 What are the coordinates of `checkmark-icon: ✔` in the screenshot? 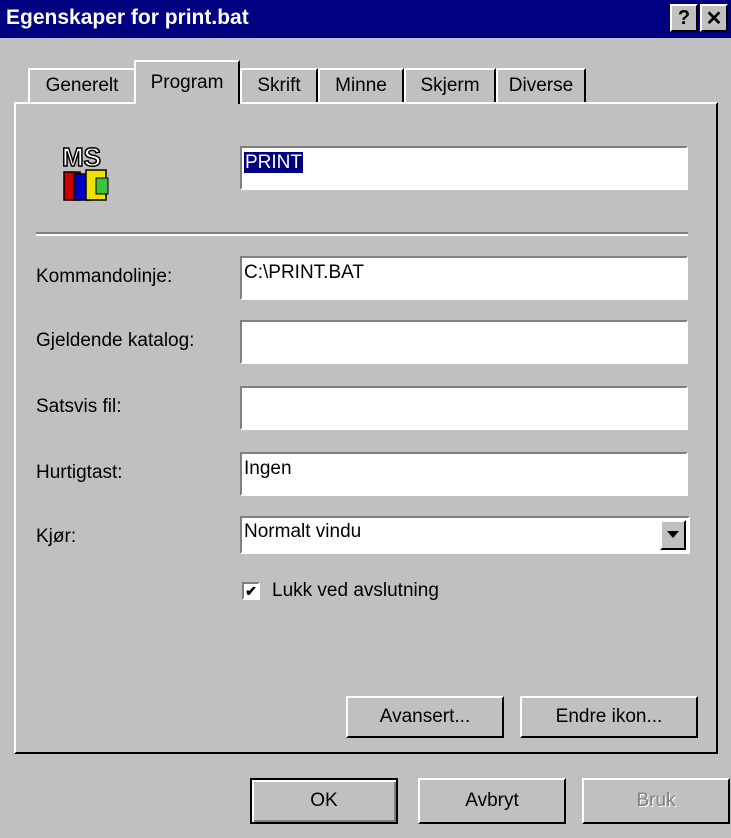 It's located at (251, 591).